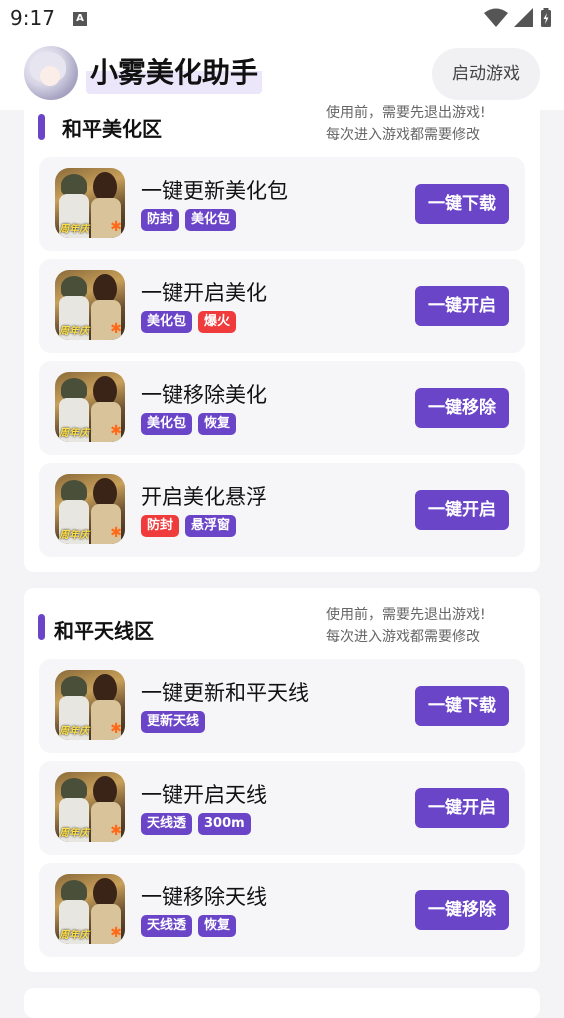  What do you see at coordinates (217, 322) in the screenshot?
I see `tag: 爆火` at bounding box center [217, 322].